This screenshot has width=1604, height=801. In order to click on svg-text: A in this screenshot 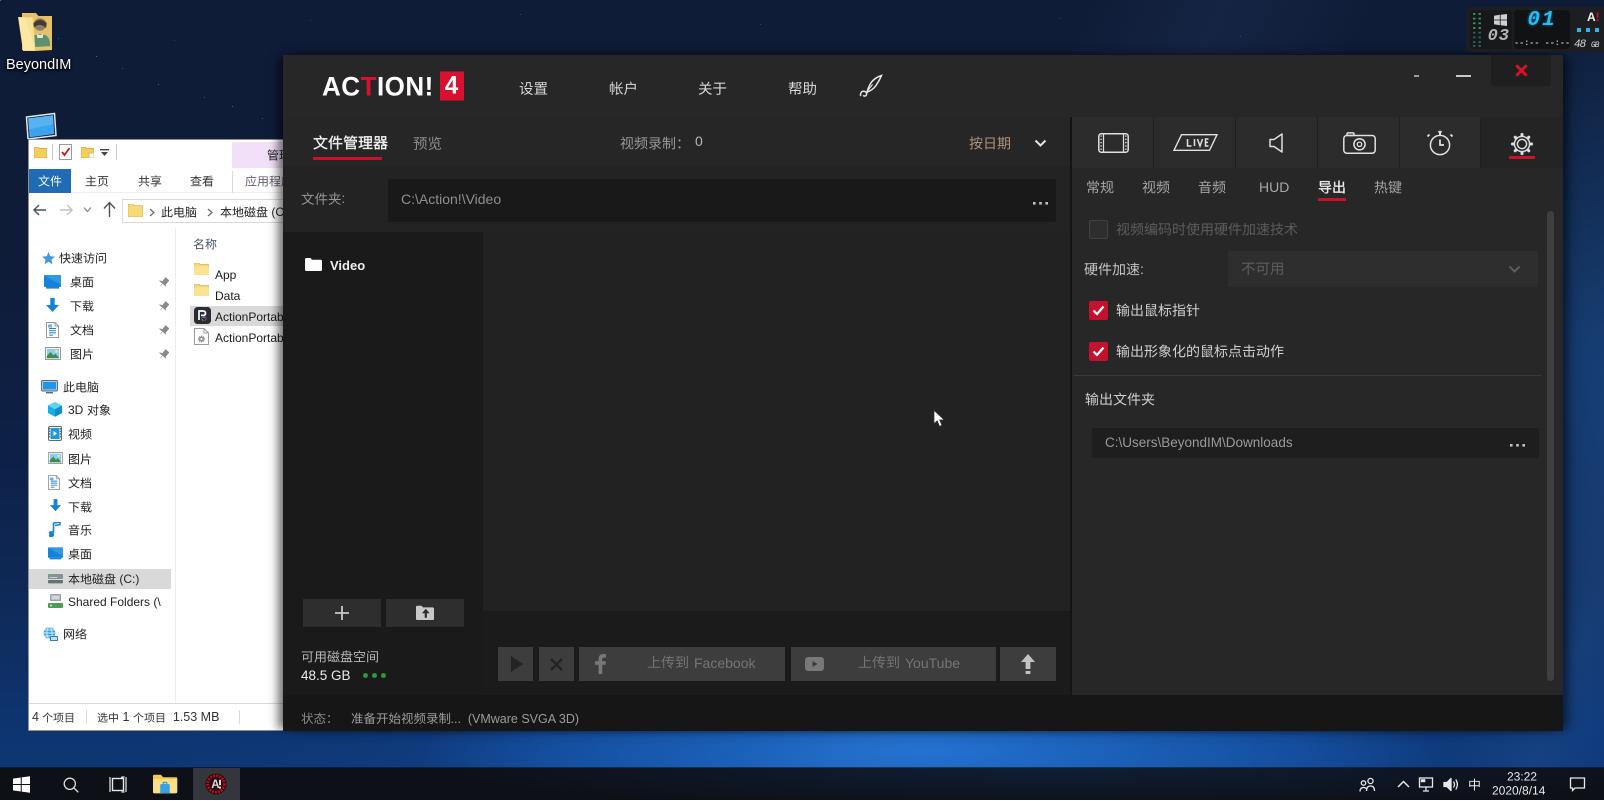, I will do `click(215, 785)`.